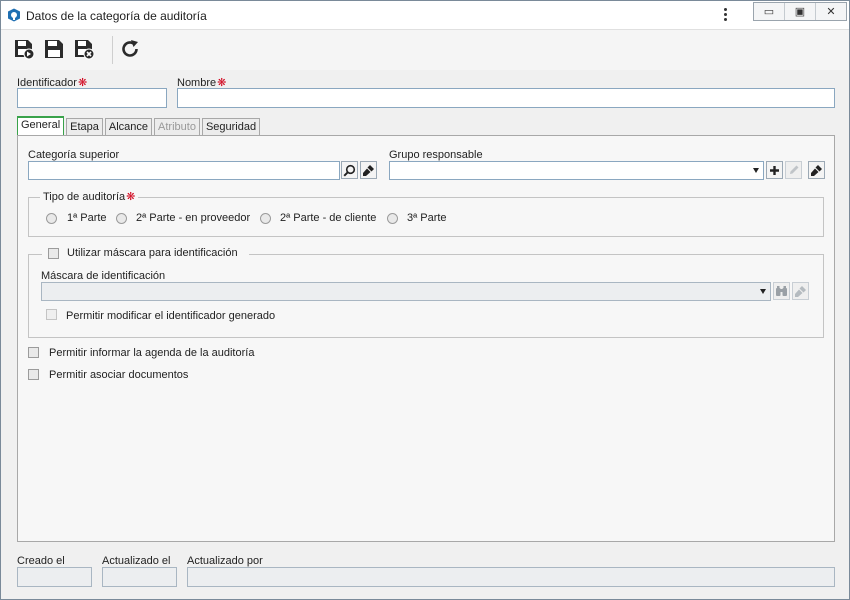 This screenshot has height=600, width=850. I want to click on clear-group-button, so click(816, 170).